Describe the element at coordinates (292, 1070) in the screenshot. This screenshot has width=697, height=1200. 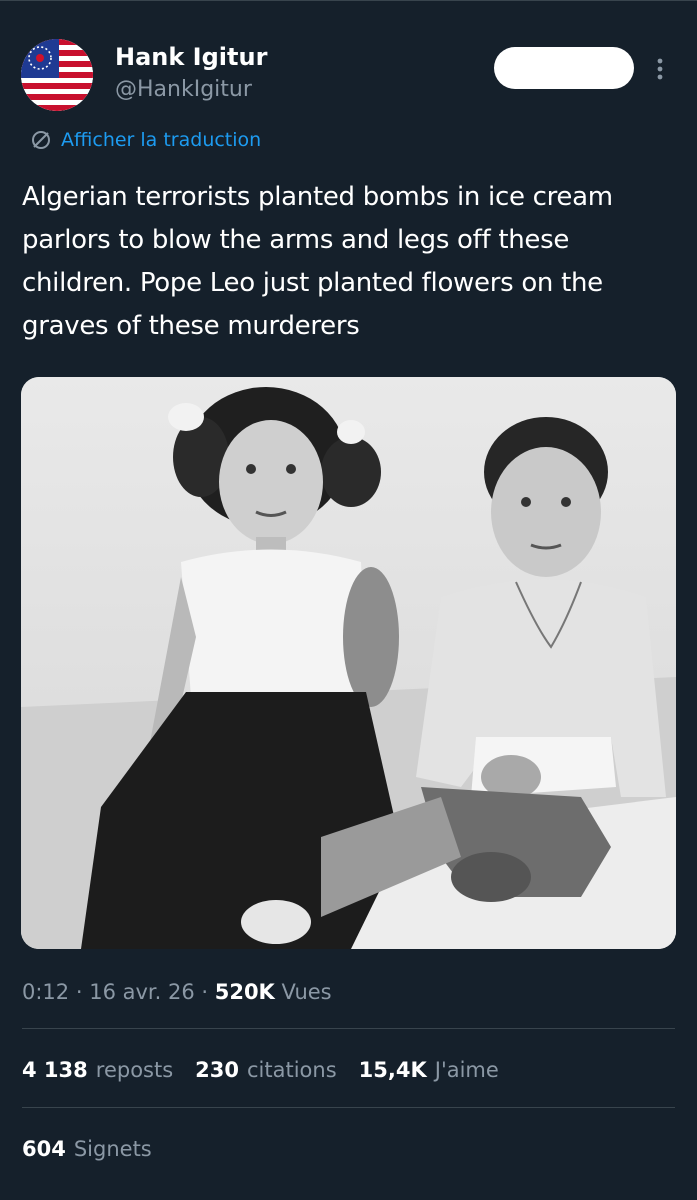
I see `quotes-label: citations` at that location.